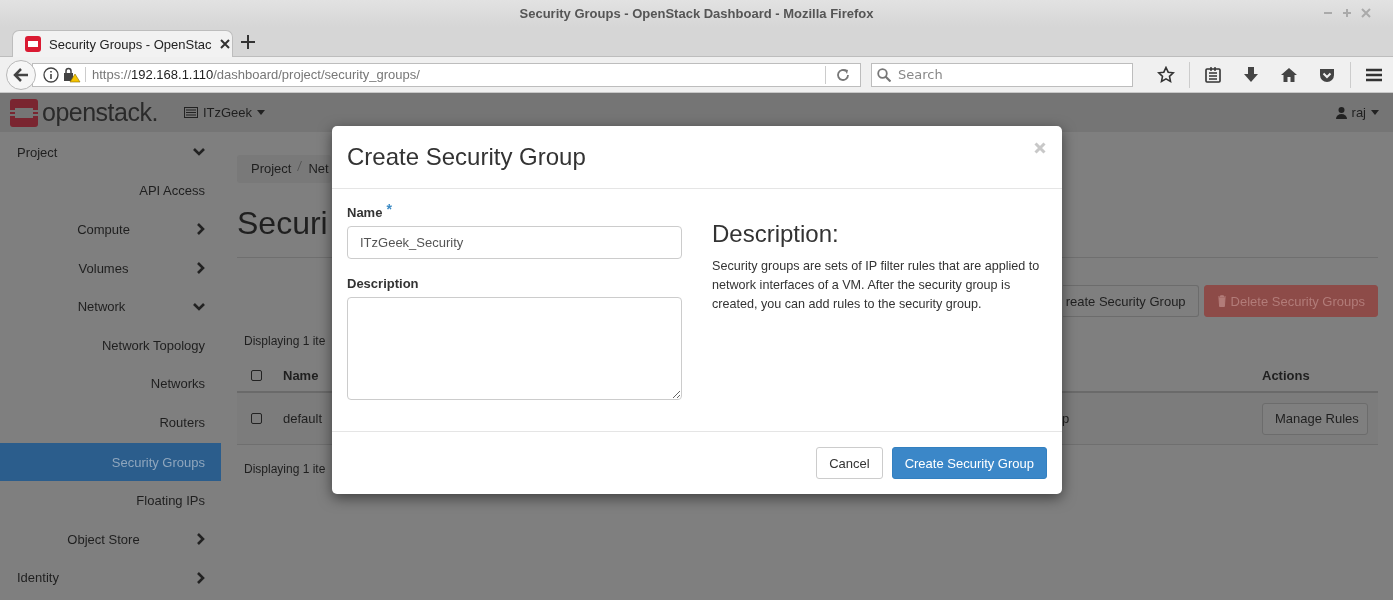 This screenshot has height=600, width=1393. What do you see at coordinates (303, 418) in the screenshot?
I see `table-cell-text: default` at bounding box center [303, 418].